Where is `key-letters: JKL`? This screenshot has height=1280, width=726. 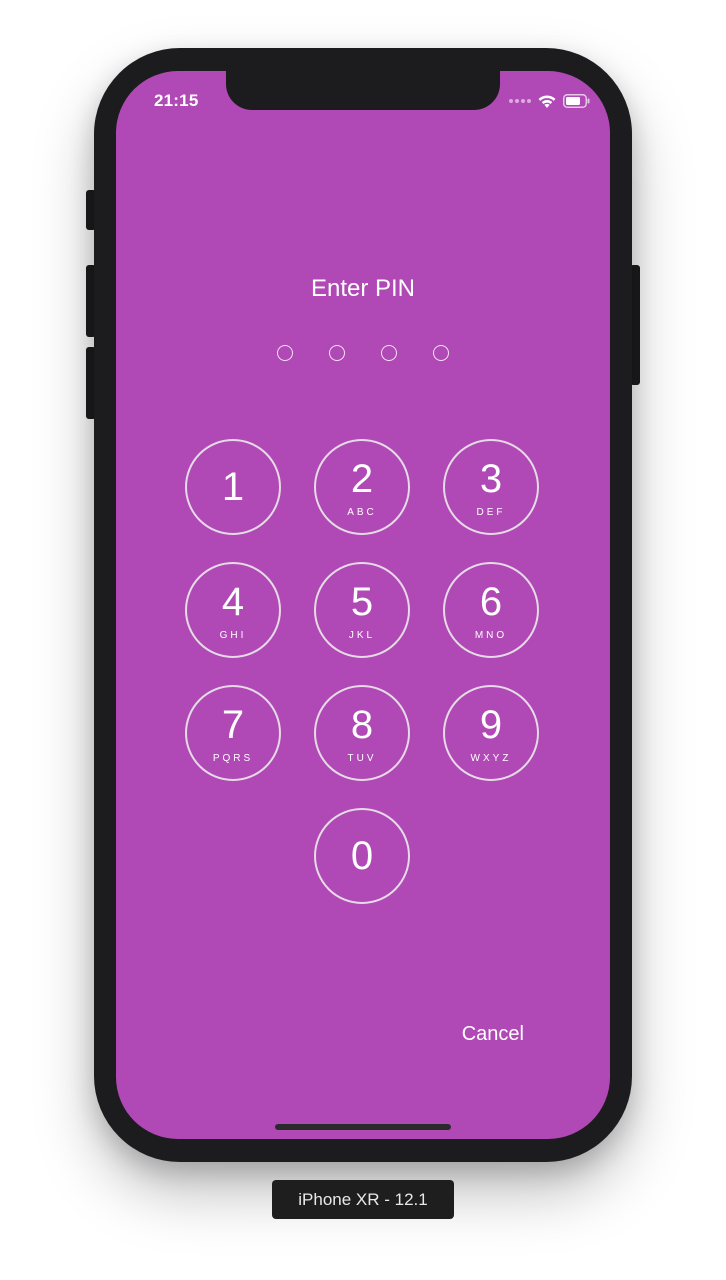 key-letters: JKL is located at coordinates (362, 635).